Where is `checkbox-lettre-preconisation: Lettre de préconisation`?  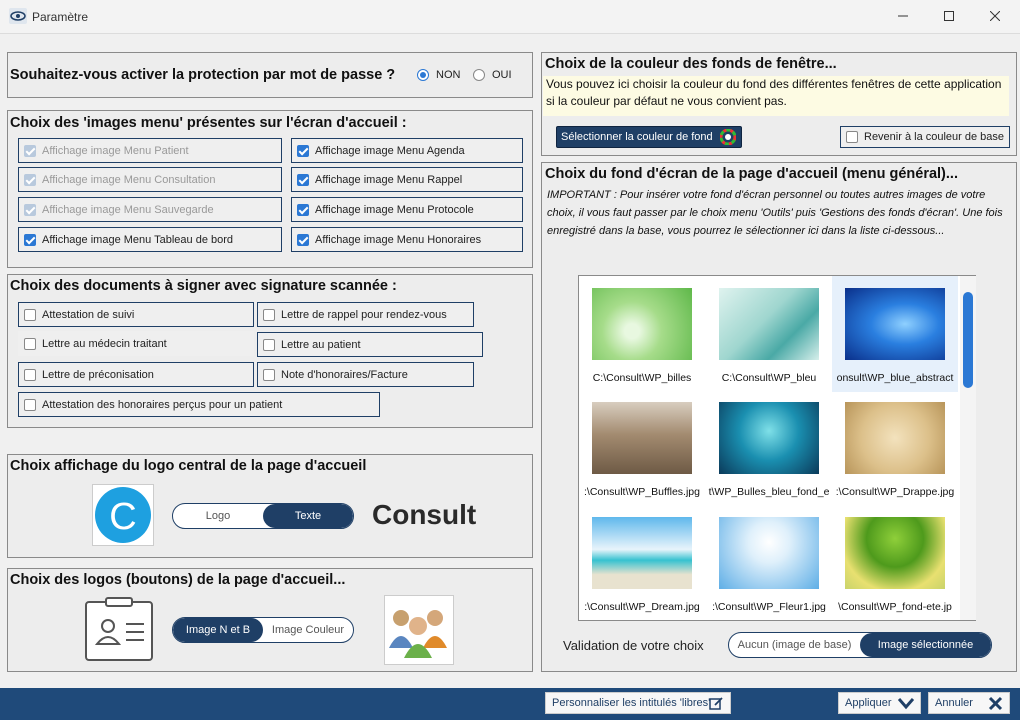 checkbox-lettre-preconisation: Lettre de préconisation is located at coordinates (136, 374).